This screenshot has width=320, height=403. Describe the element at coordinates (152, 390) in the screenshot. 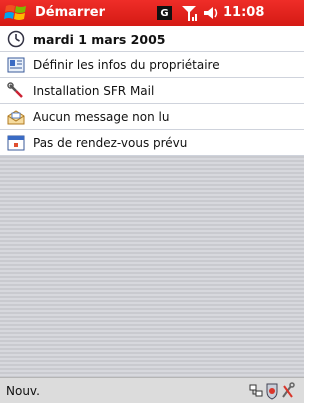

I see `menu-bar: Nouv.` at that location.